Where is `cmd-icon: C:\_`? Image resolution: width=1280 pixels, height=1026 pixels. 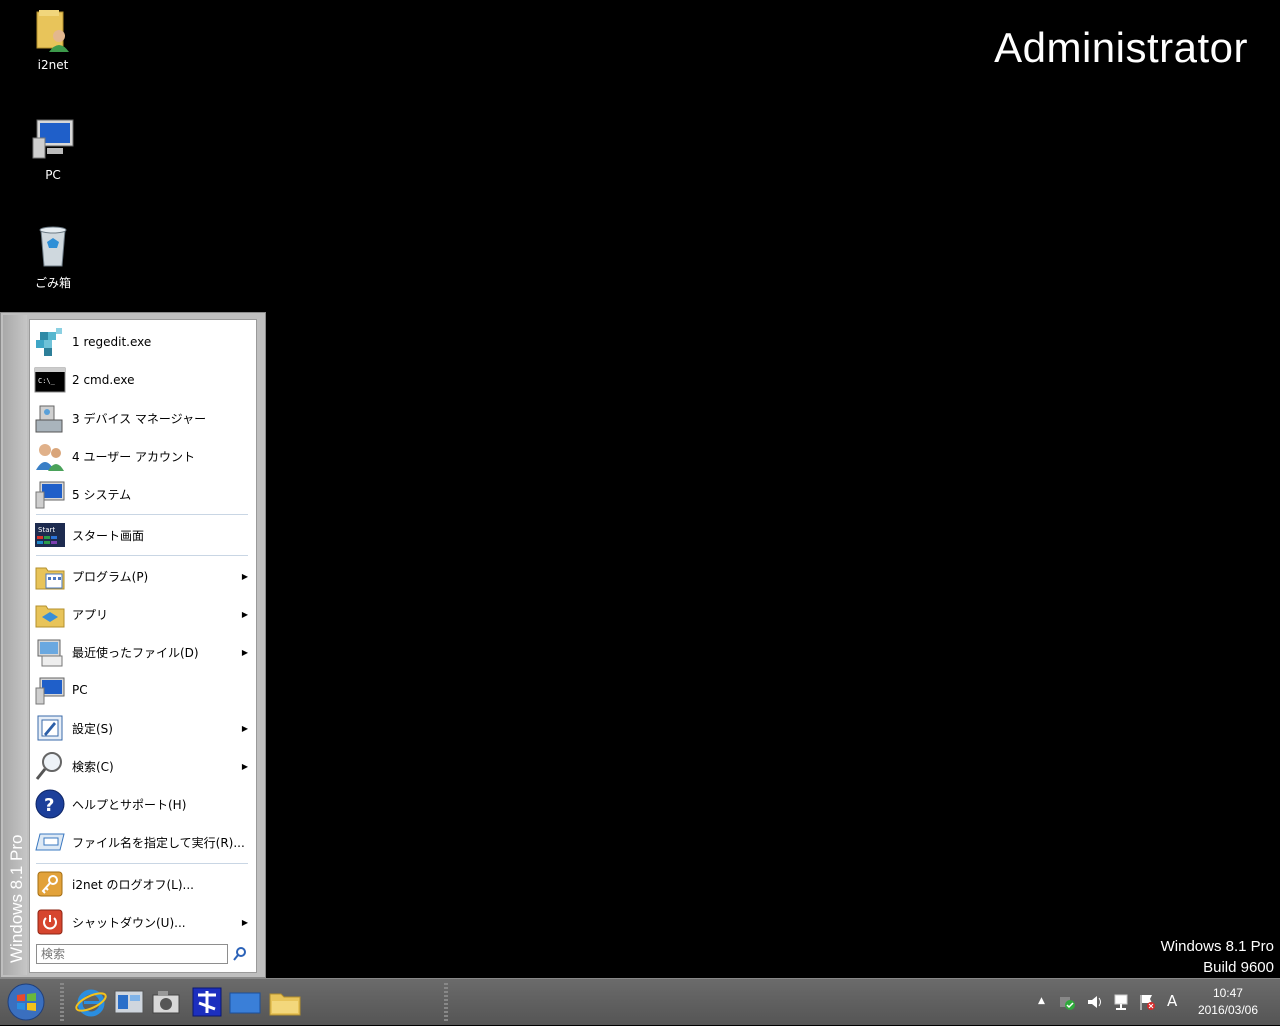 cmd-icon: C:\_ is located at coordinates (50, 380).